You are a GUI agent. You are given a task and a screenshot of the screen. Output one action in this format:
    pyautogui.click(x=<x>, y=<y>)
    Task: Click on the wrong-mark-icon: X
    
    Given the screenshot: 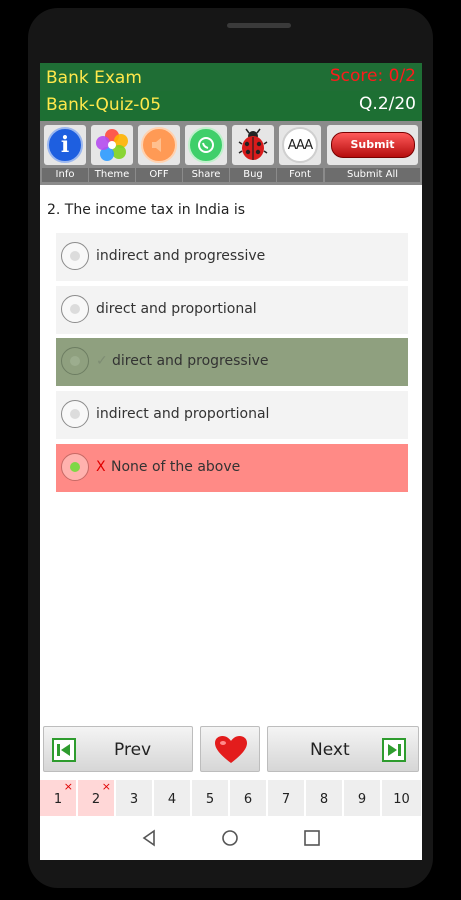 What is the action you would take?
    pyautogui.click(x=101, y=467)
    